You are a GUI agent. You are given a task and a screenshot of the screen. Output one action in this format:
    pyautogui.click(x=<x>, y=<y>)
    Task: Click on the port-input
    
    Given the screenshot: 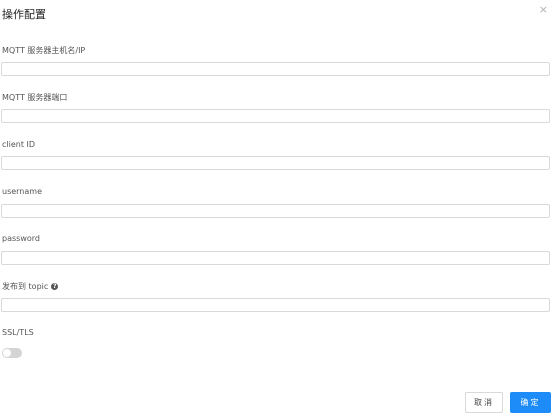 What is the action you would take?
    pyautogui.click(x=275, y=116)
    